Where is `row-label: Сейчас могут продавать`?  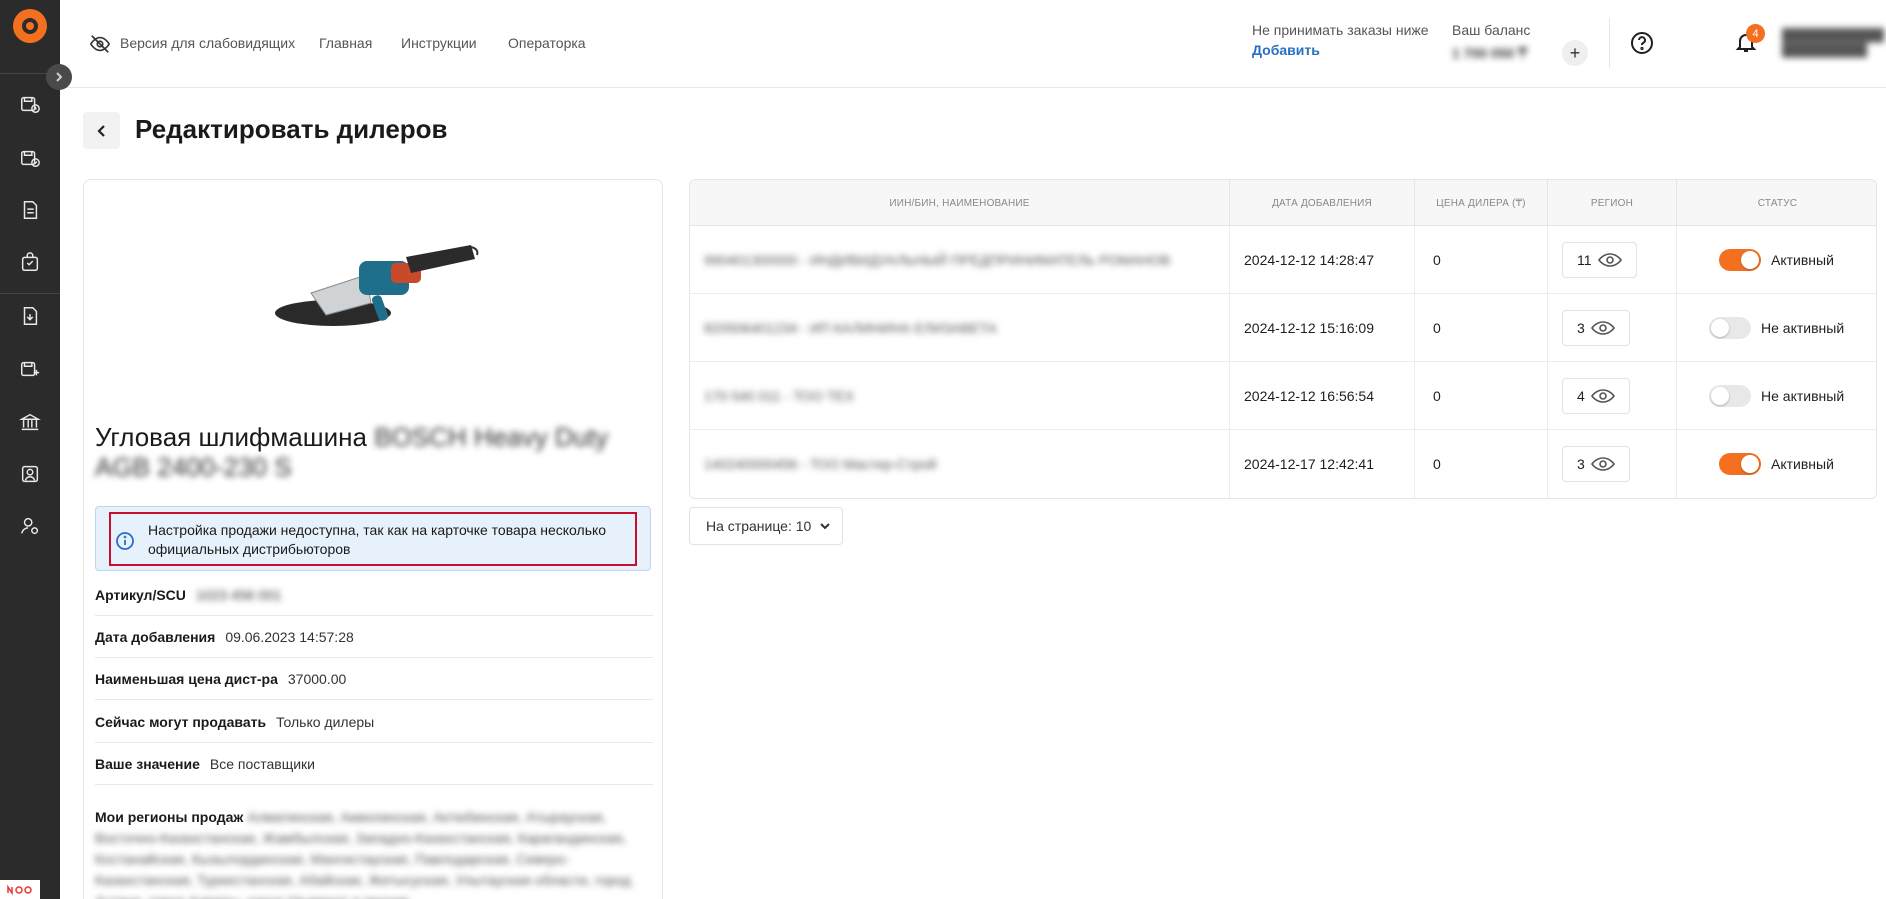
row-label: Сейчас могут продавать is located at coordinates (181, 721).